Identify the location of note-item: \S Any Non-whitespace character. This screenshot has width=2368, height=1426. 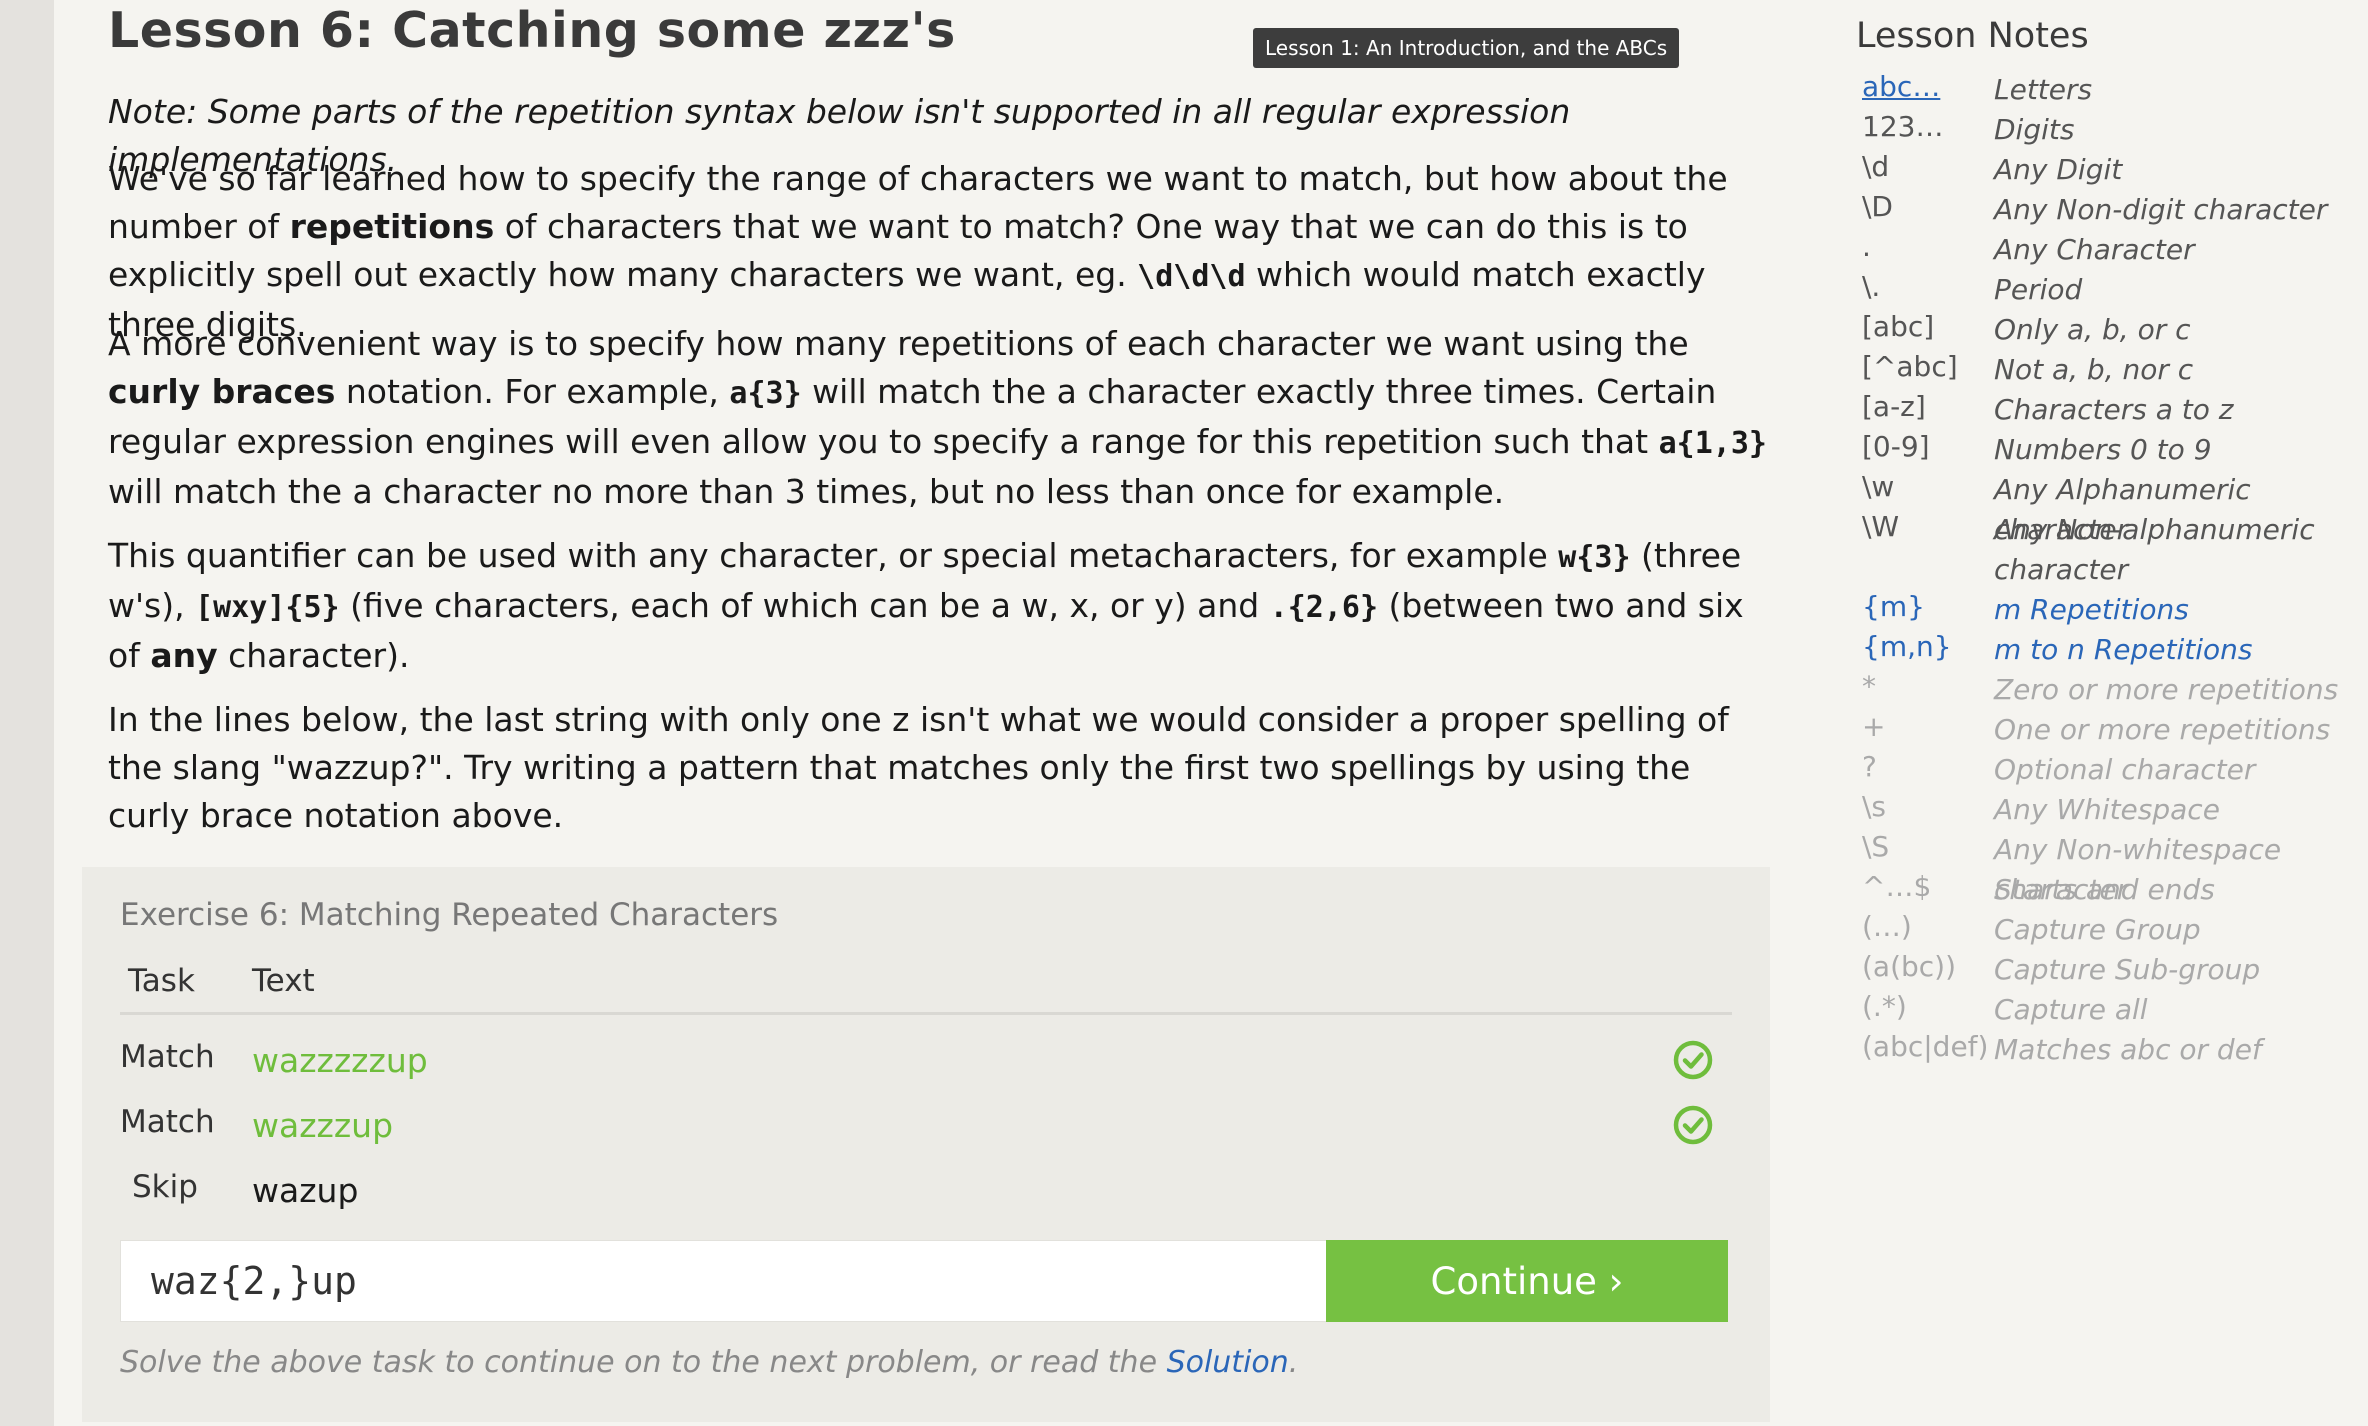
(2112, 868).